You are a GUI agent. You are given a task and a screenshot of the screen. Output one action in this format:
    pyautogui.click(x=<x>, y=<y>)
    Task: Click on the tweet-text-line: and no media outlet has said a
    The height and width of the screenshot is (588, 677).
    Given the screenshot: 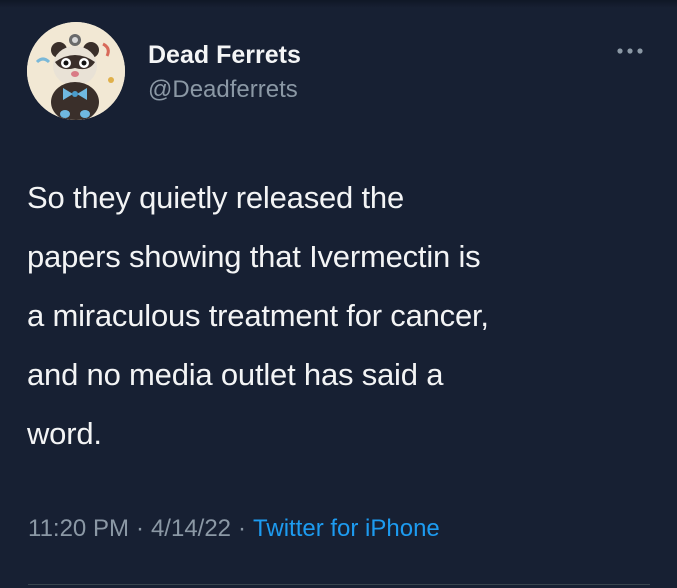 What is the action you would take?
    pyautogui.click(x=235, y=374)
    